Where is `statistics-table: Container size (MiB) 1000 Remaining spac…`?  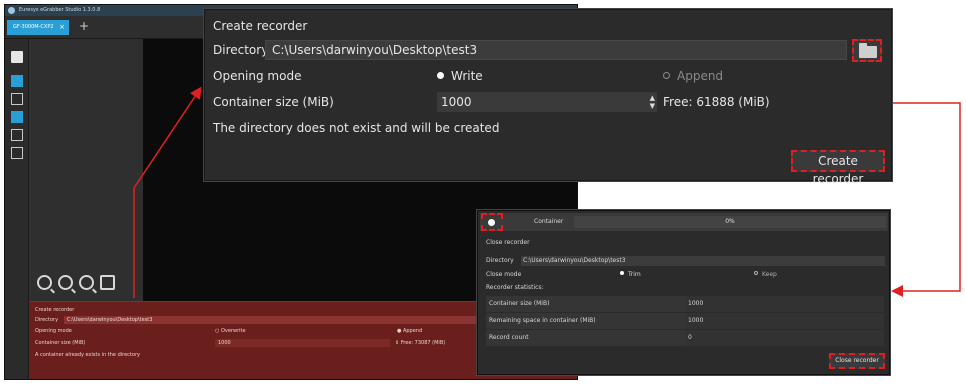 statistics-table: Container size (MiB) 1000 Remaining spac… is located at coordinates (685, 321).